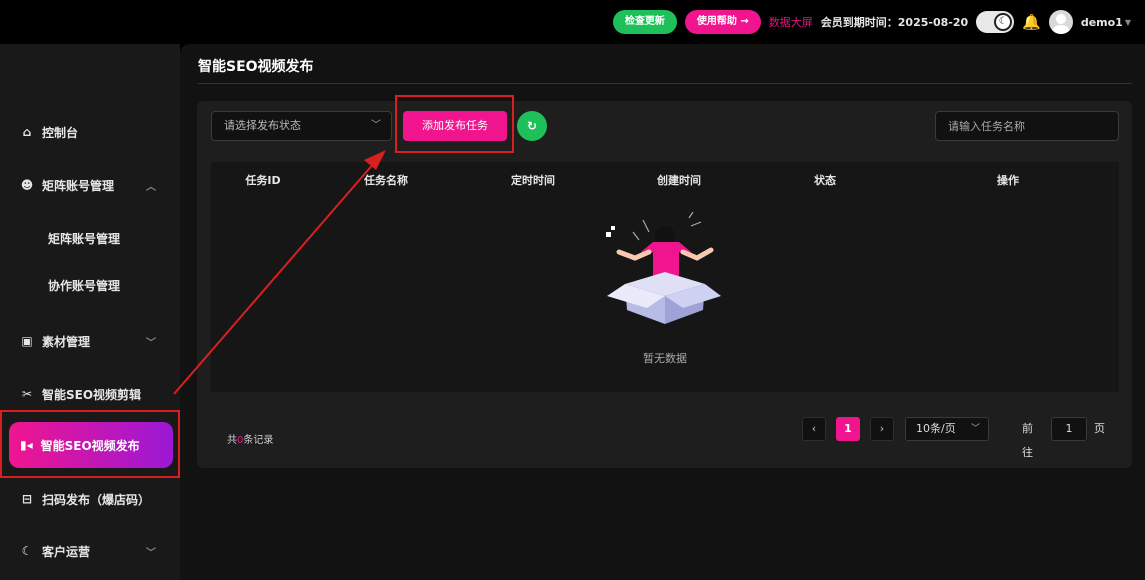 This screenshot has height=580, width=1145. What do you see at coordinates (60, 132) in the screenshot?
I see `sidebar-item-label: 控制台` at bounding box center [60, 132].